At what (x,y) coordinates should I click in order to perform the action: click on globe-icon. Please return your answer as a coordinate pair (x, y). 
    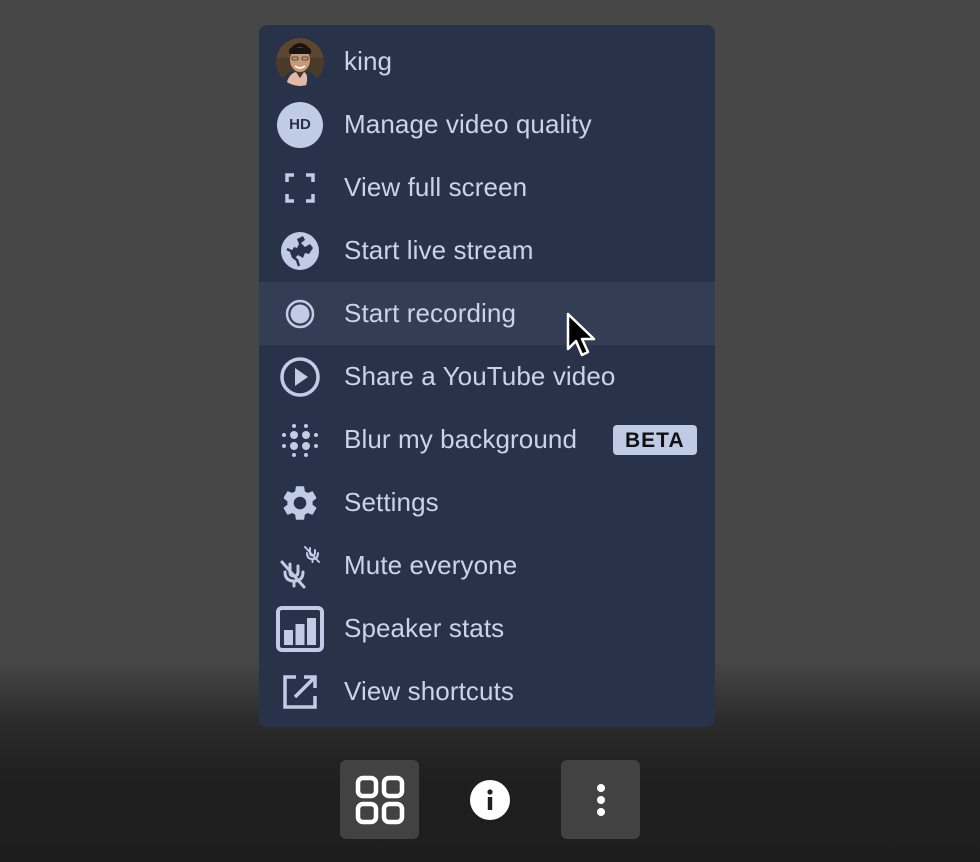
    Looking at the image, I should click on (300, 251).